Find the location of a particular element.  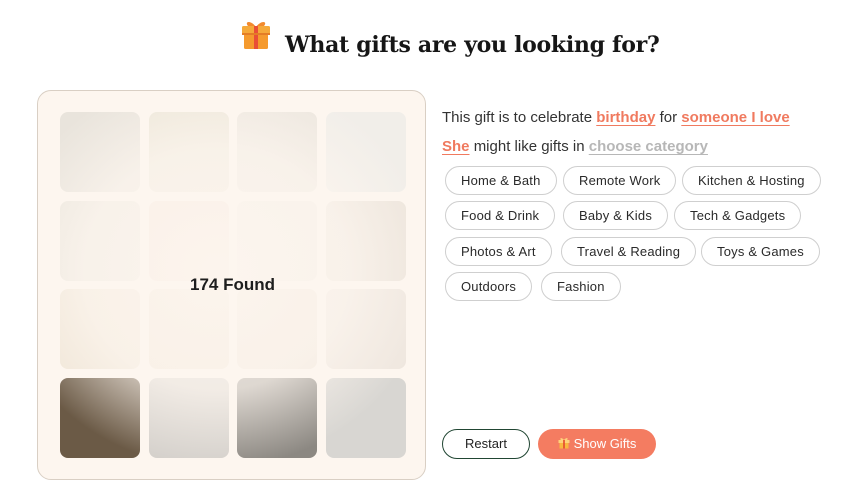

category-chip-home-bath: Home & Bath is located at coordinates (501, 180).